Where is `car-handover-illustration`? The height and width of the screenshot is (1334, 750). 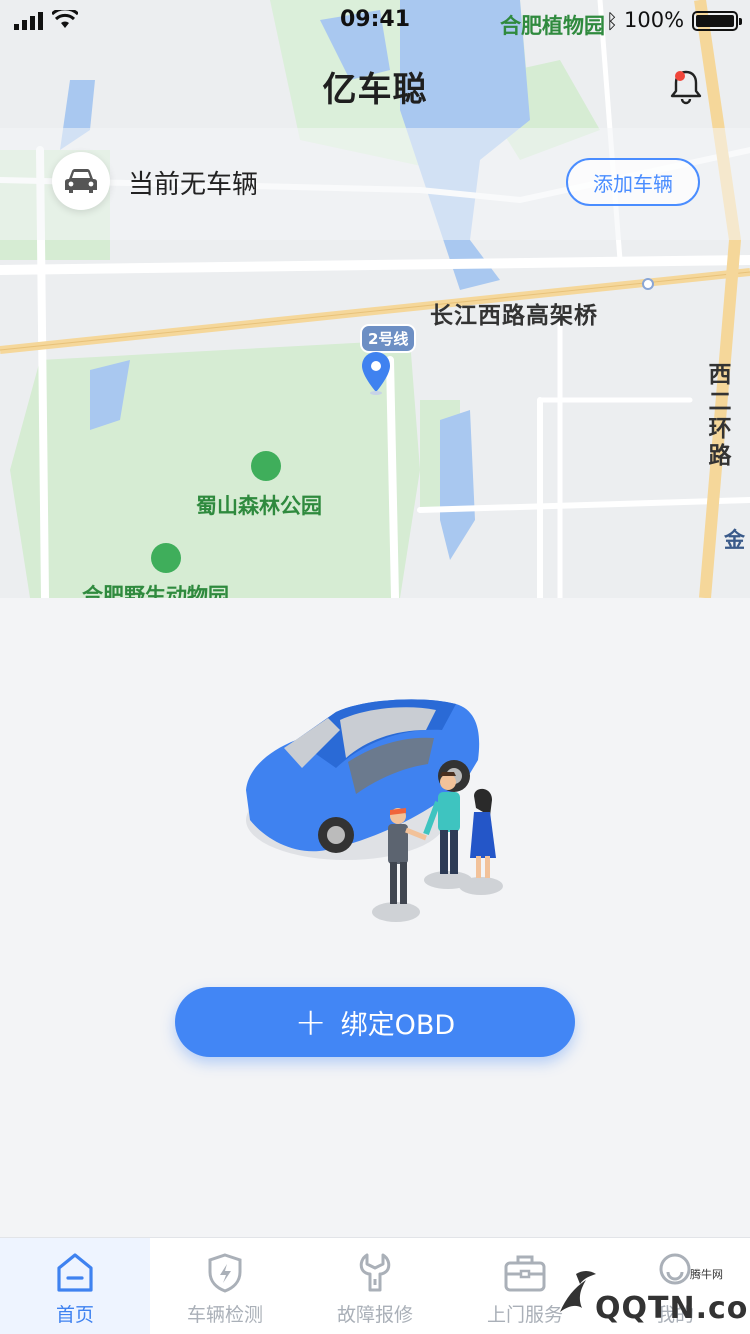
car-handover-illustration is located at coordinates (374, 810).